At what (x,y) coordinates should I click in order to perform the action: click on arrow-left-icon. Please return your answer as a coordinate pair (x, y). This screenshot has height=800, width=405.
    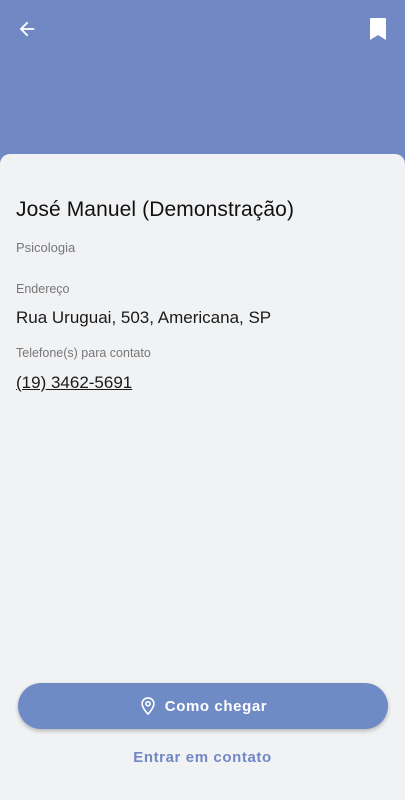
    Looking at the image, I should click on (27, 29).